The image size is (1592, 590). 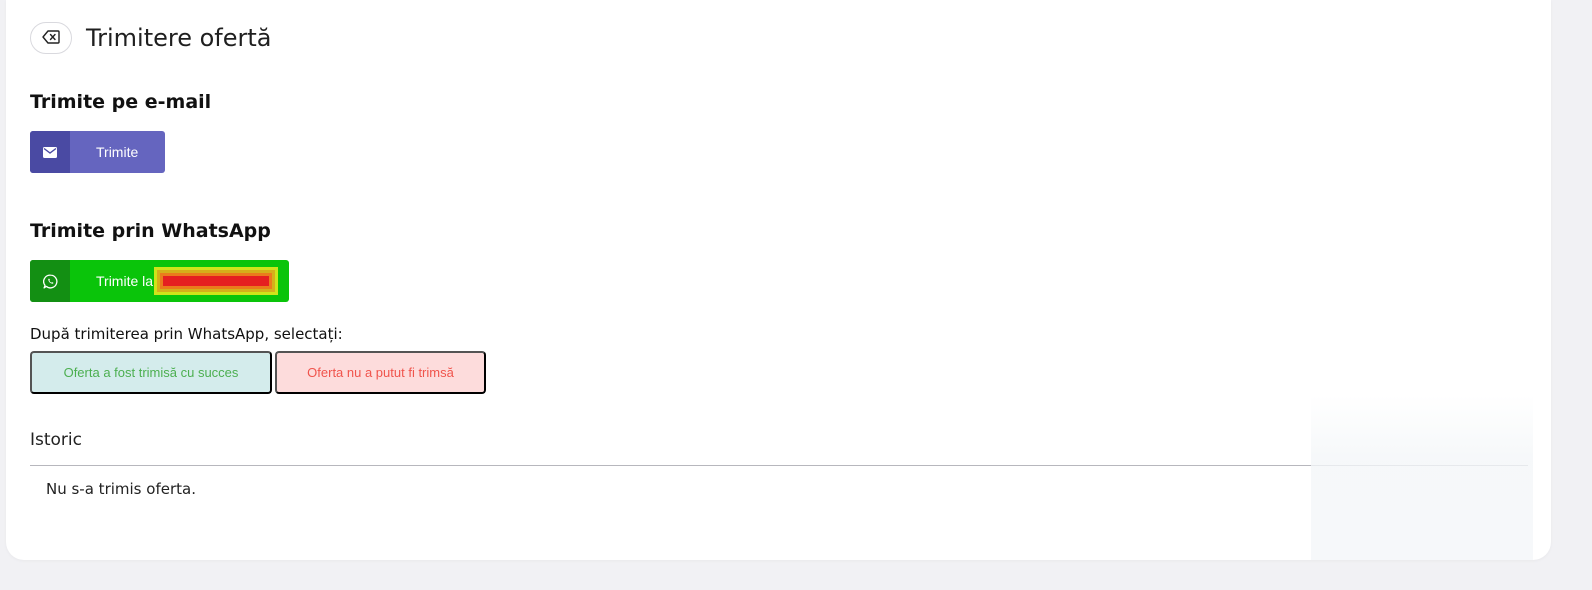 What do you see at coordinates (779, 465) in the screenshot?
I see `history-divider` at bounding box center [779, 465].